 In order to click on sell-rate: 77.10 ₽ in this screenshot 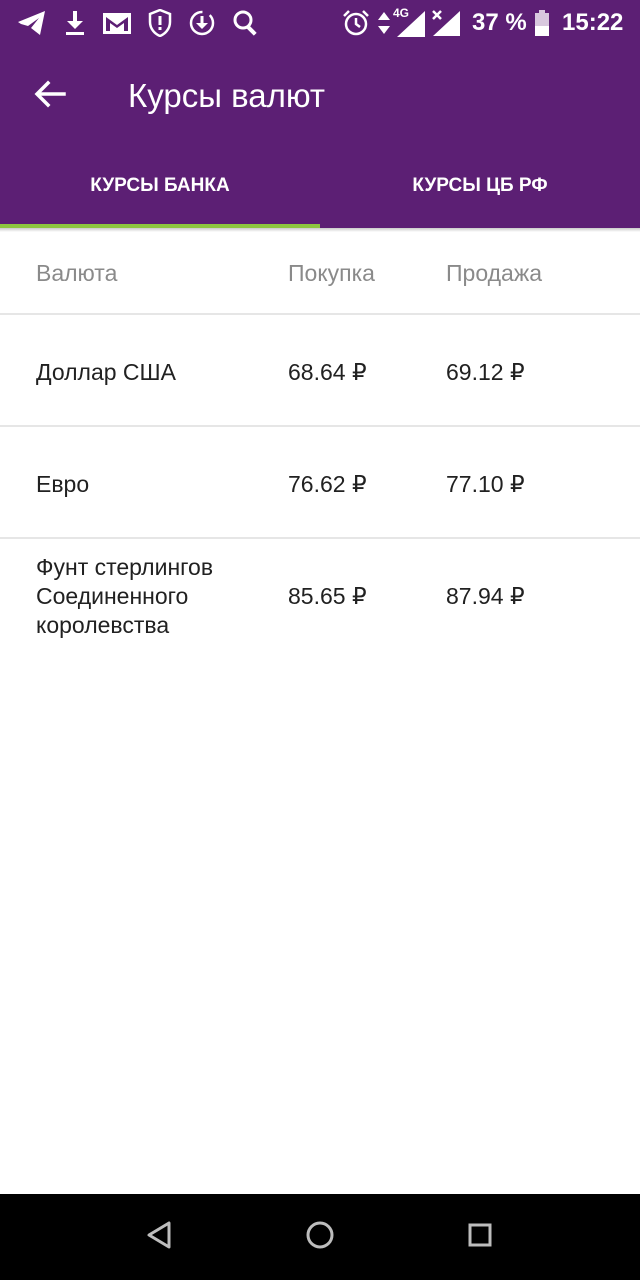, I will do `click(485, 484)`.